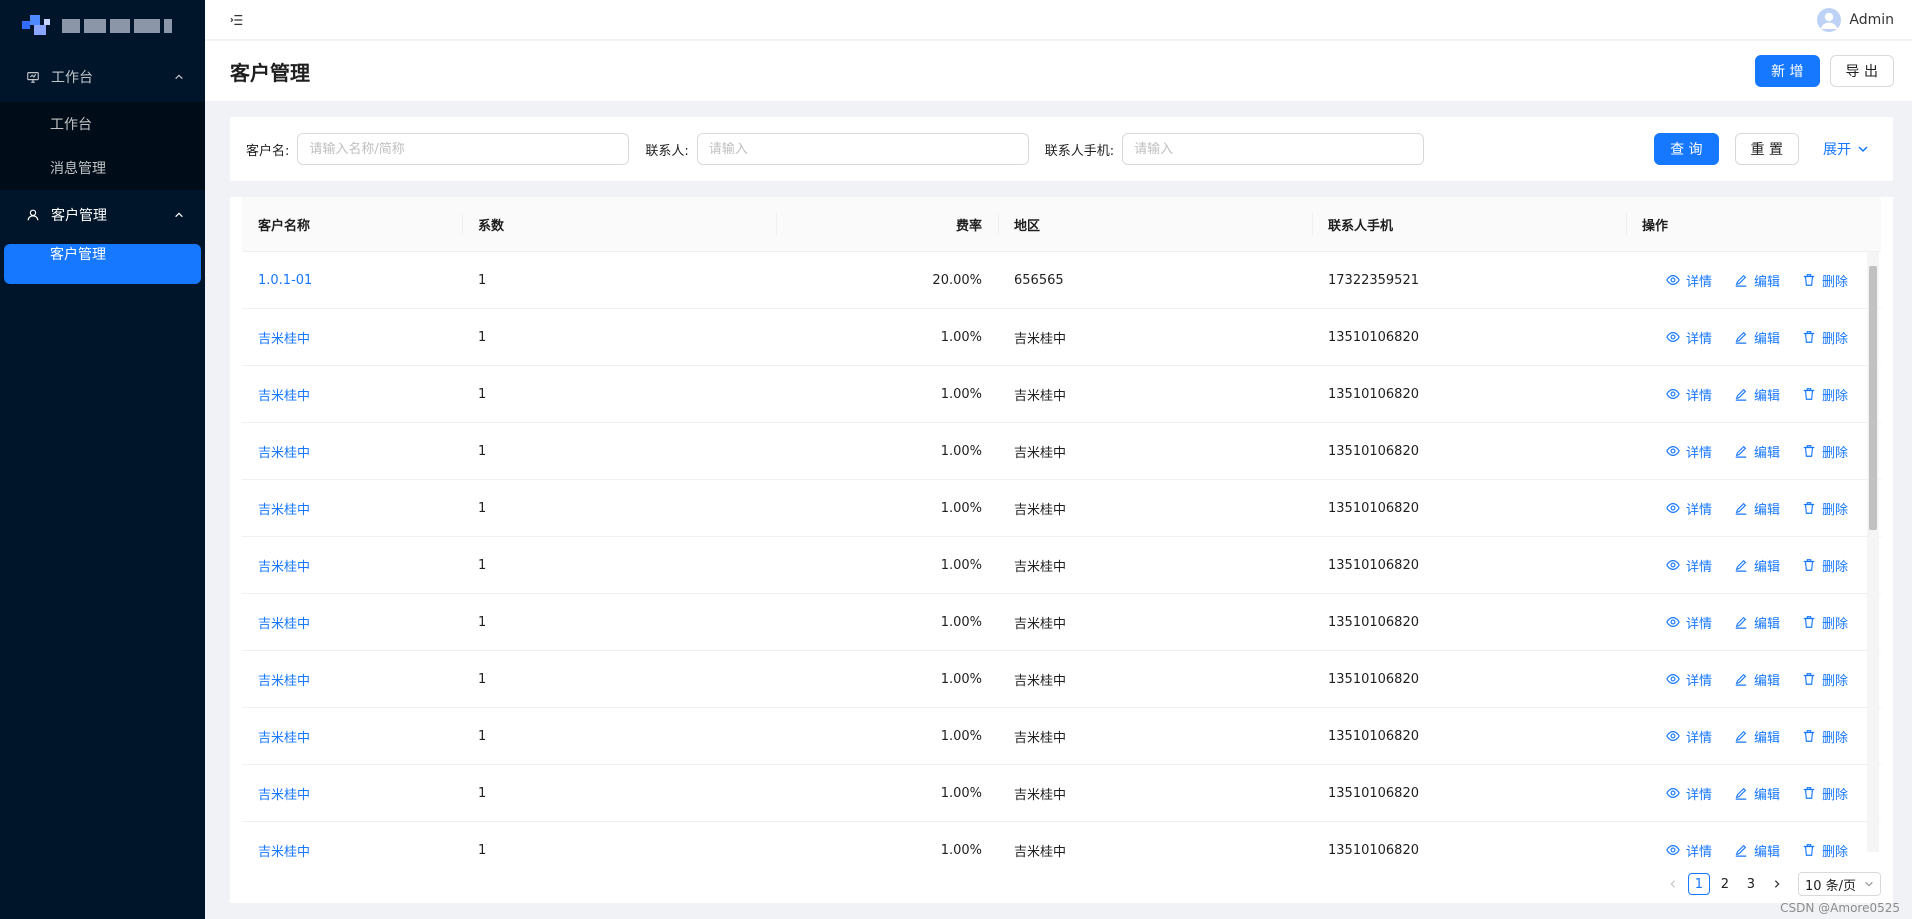 Image resolution: width=1912 pixels, height=919 pixels. Describe the element at coordinates (1873, 552) in the screenshot. I see `table-scrollbar` at that location.